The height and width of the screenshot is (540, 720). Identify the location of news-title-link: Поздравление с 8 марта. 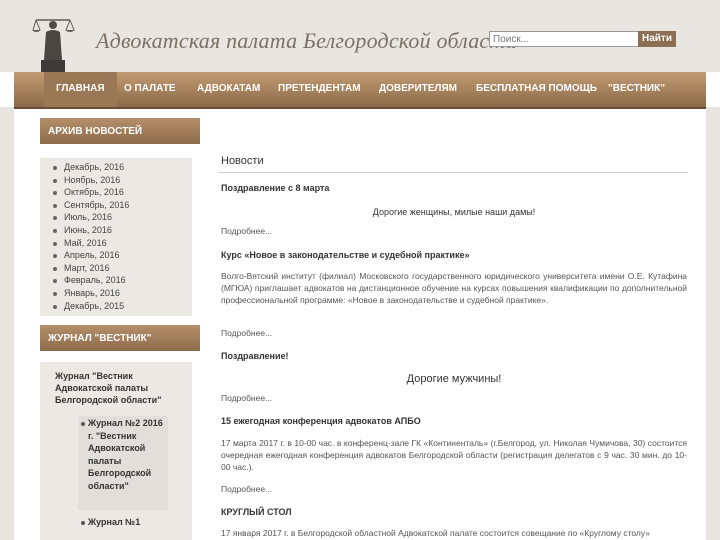
(275, 188).